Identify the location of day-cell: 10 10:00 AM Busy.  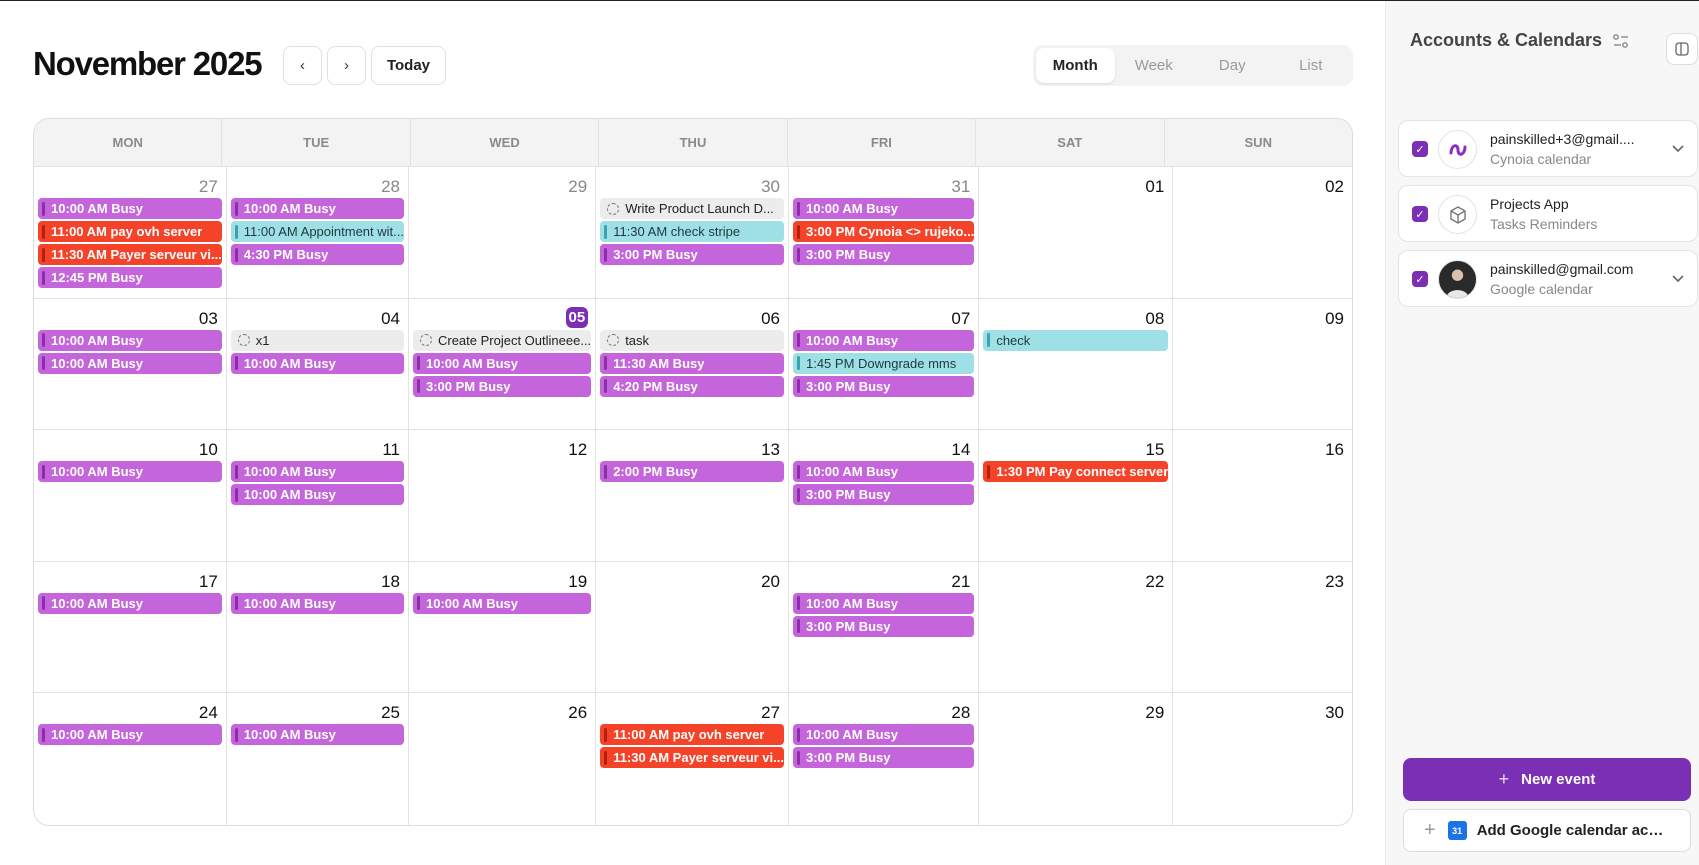
(130, 496).